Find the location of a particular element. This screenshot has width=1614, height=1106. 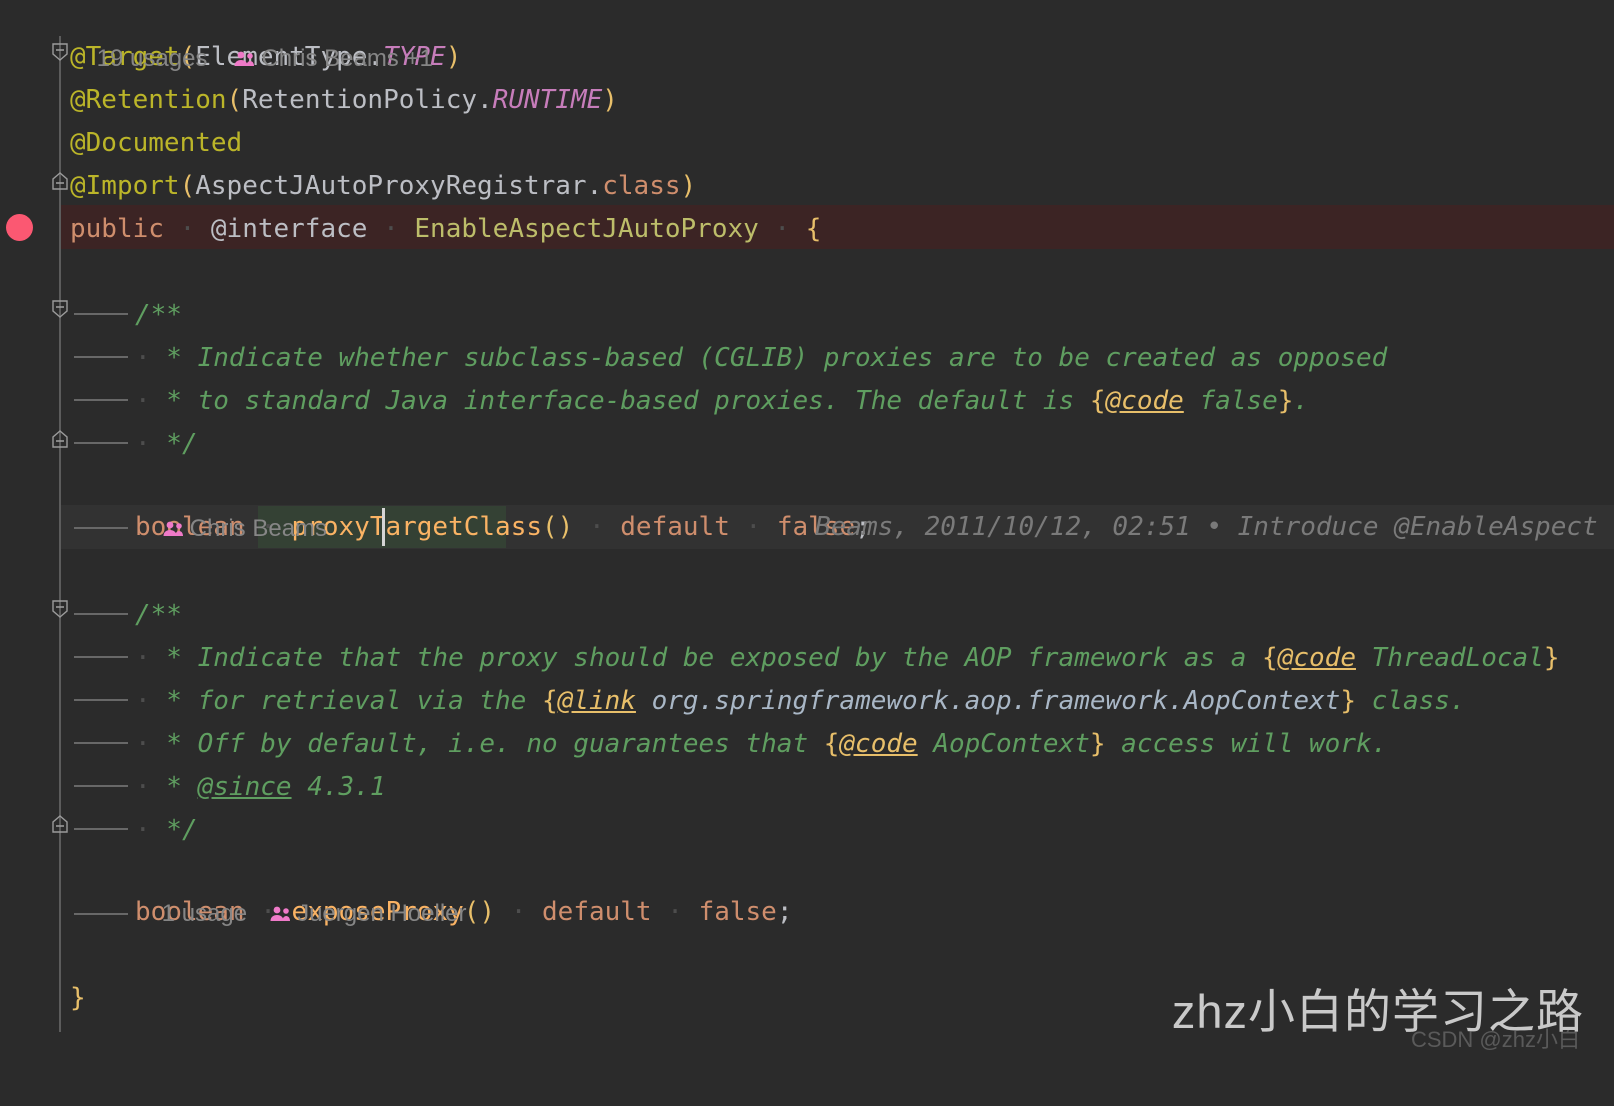

fold-collapse-doc2-icon is located at coordinates (60, 609).